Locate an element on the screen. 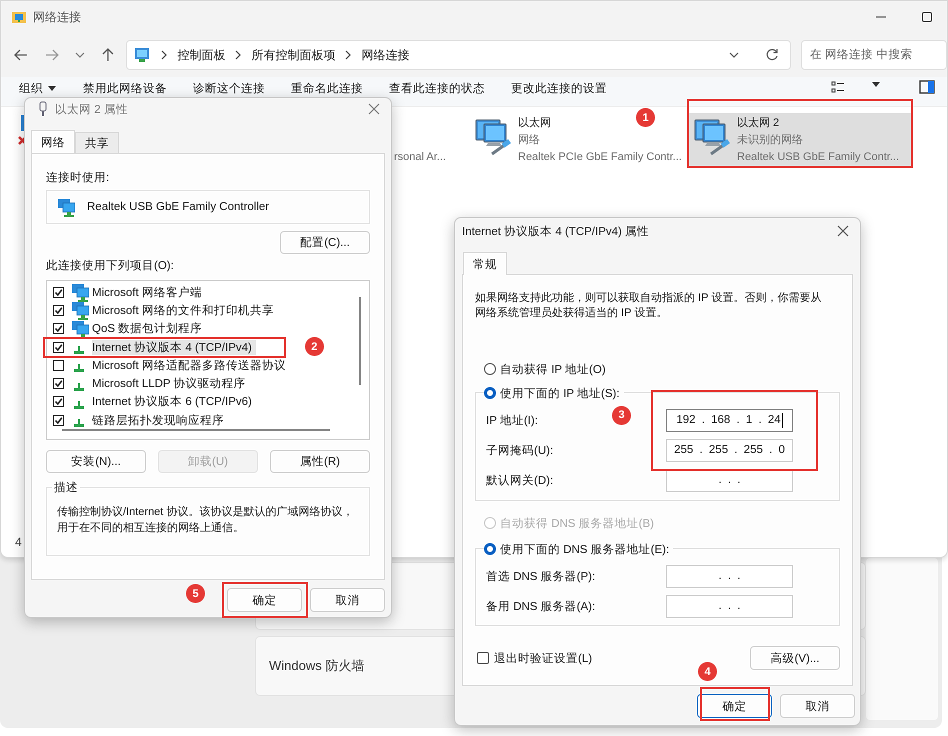  network-adapter-icon is located at coordinates (65, 207).